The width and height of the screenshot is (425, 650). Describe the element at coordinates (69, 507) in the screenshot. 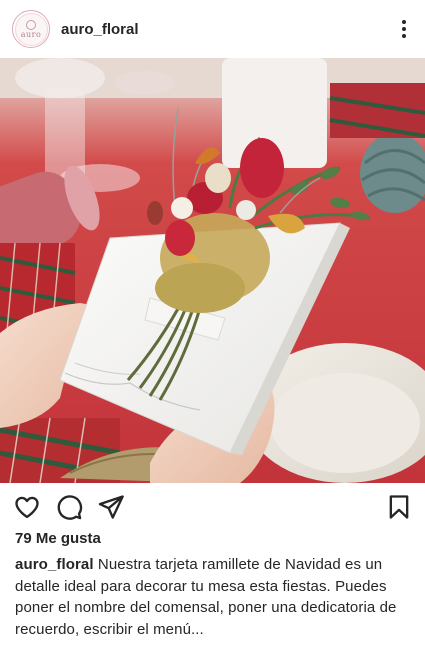

I see `comment-icon` at that location.